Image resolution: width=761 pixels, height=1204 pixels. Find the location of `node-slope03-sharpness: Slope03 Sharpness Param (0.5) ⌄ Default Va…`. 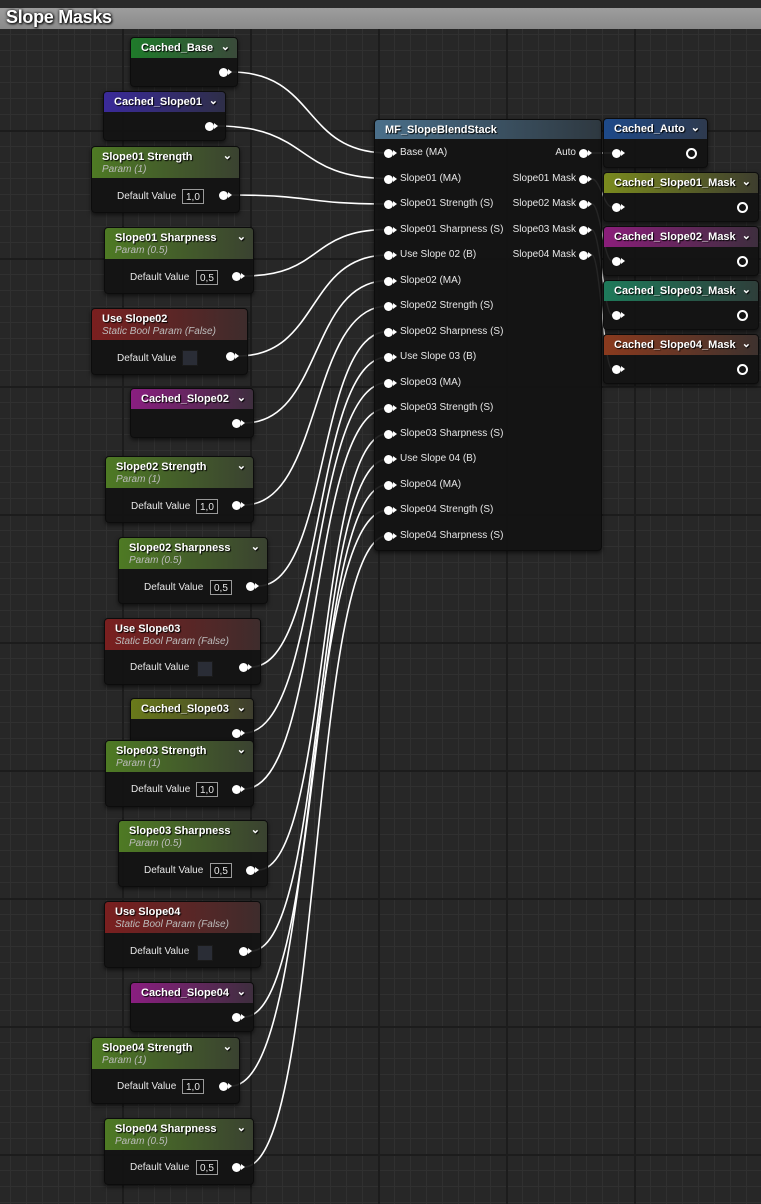

node-slope03-sharpness: Slope03 Sharpness Param (0.5) ⌄ Default Va… is located at coordinates (193, 853).